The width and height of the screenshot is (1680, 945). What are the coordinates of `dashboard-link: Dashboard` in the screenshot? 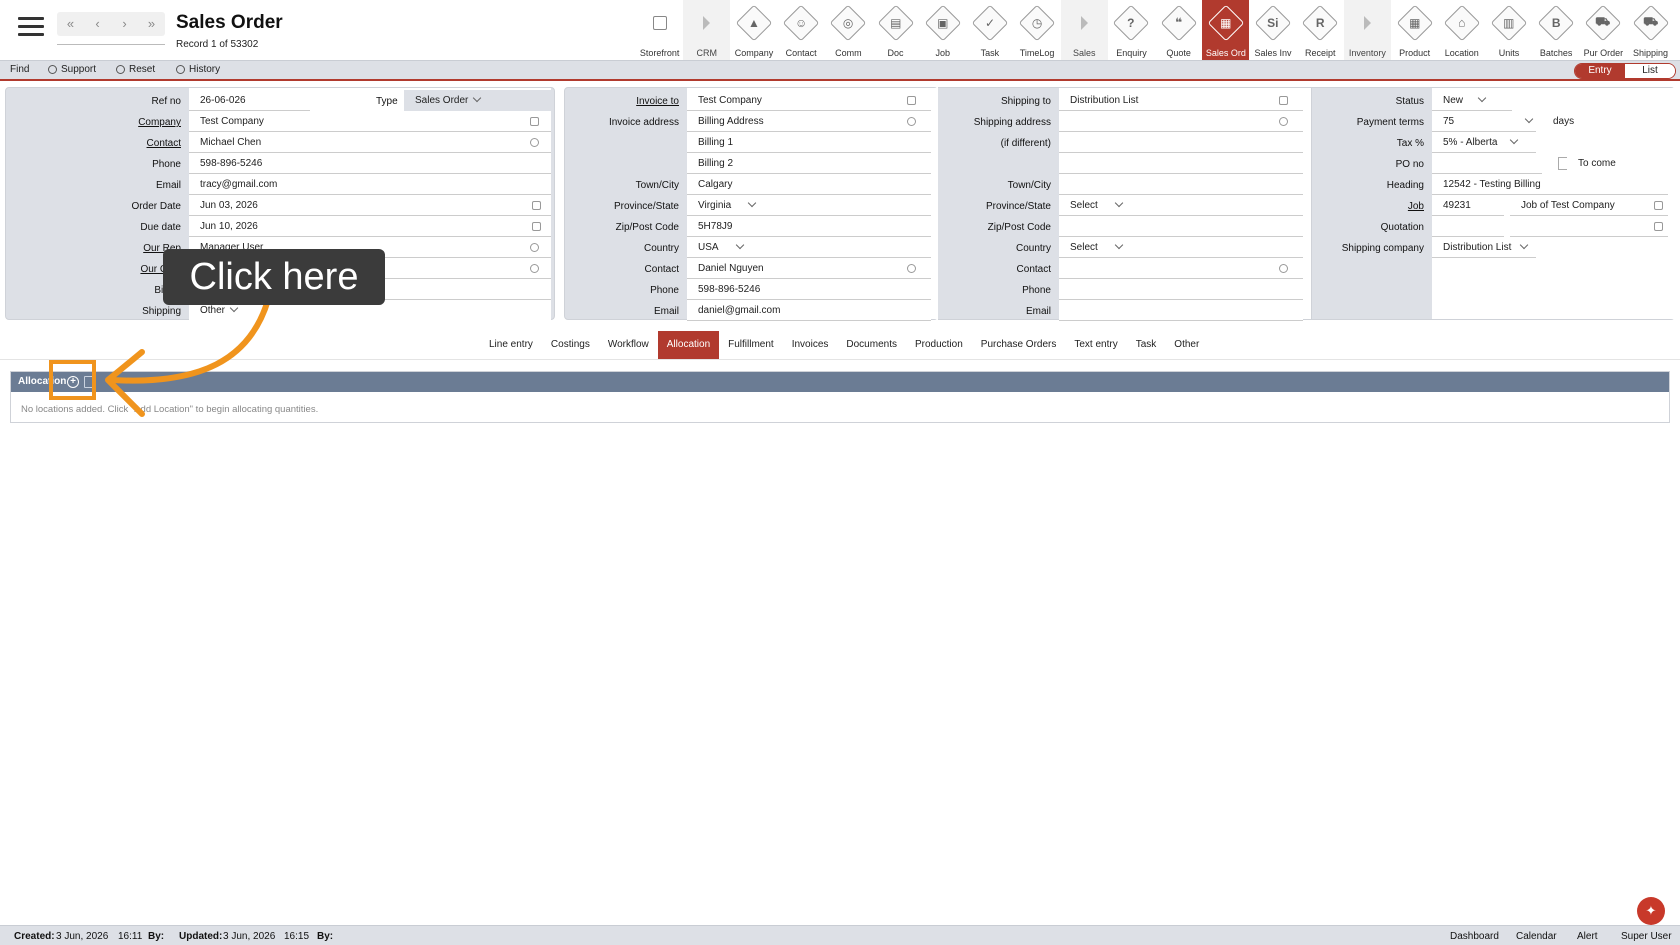 It's located at (1474, 936).